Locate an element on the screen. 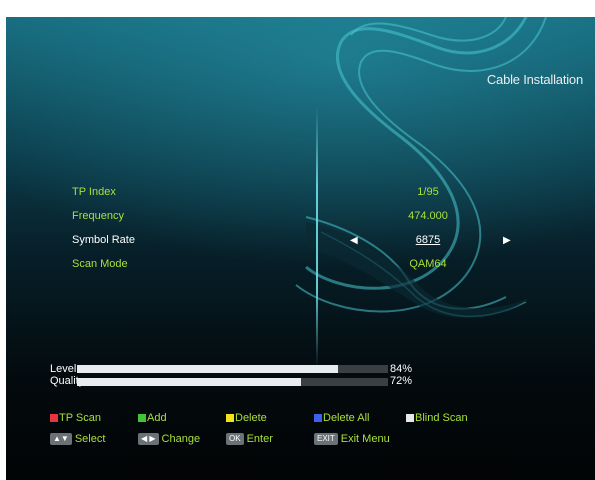 This screenshot has height=480, width=595. key-label: Blind Scan is located at coordinates (441, 418).